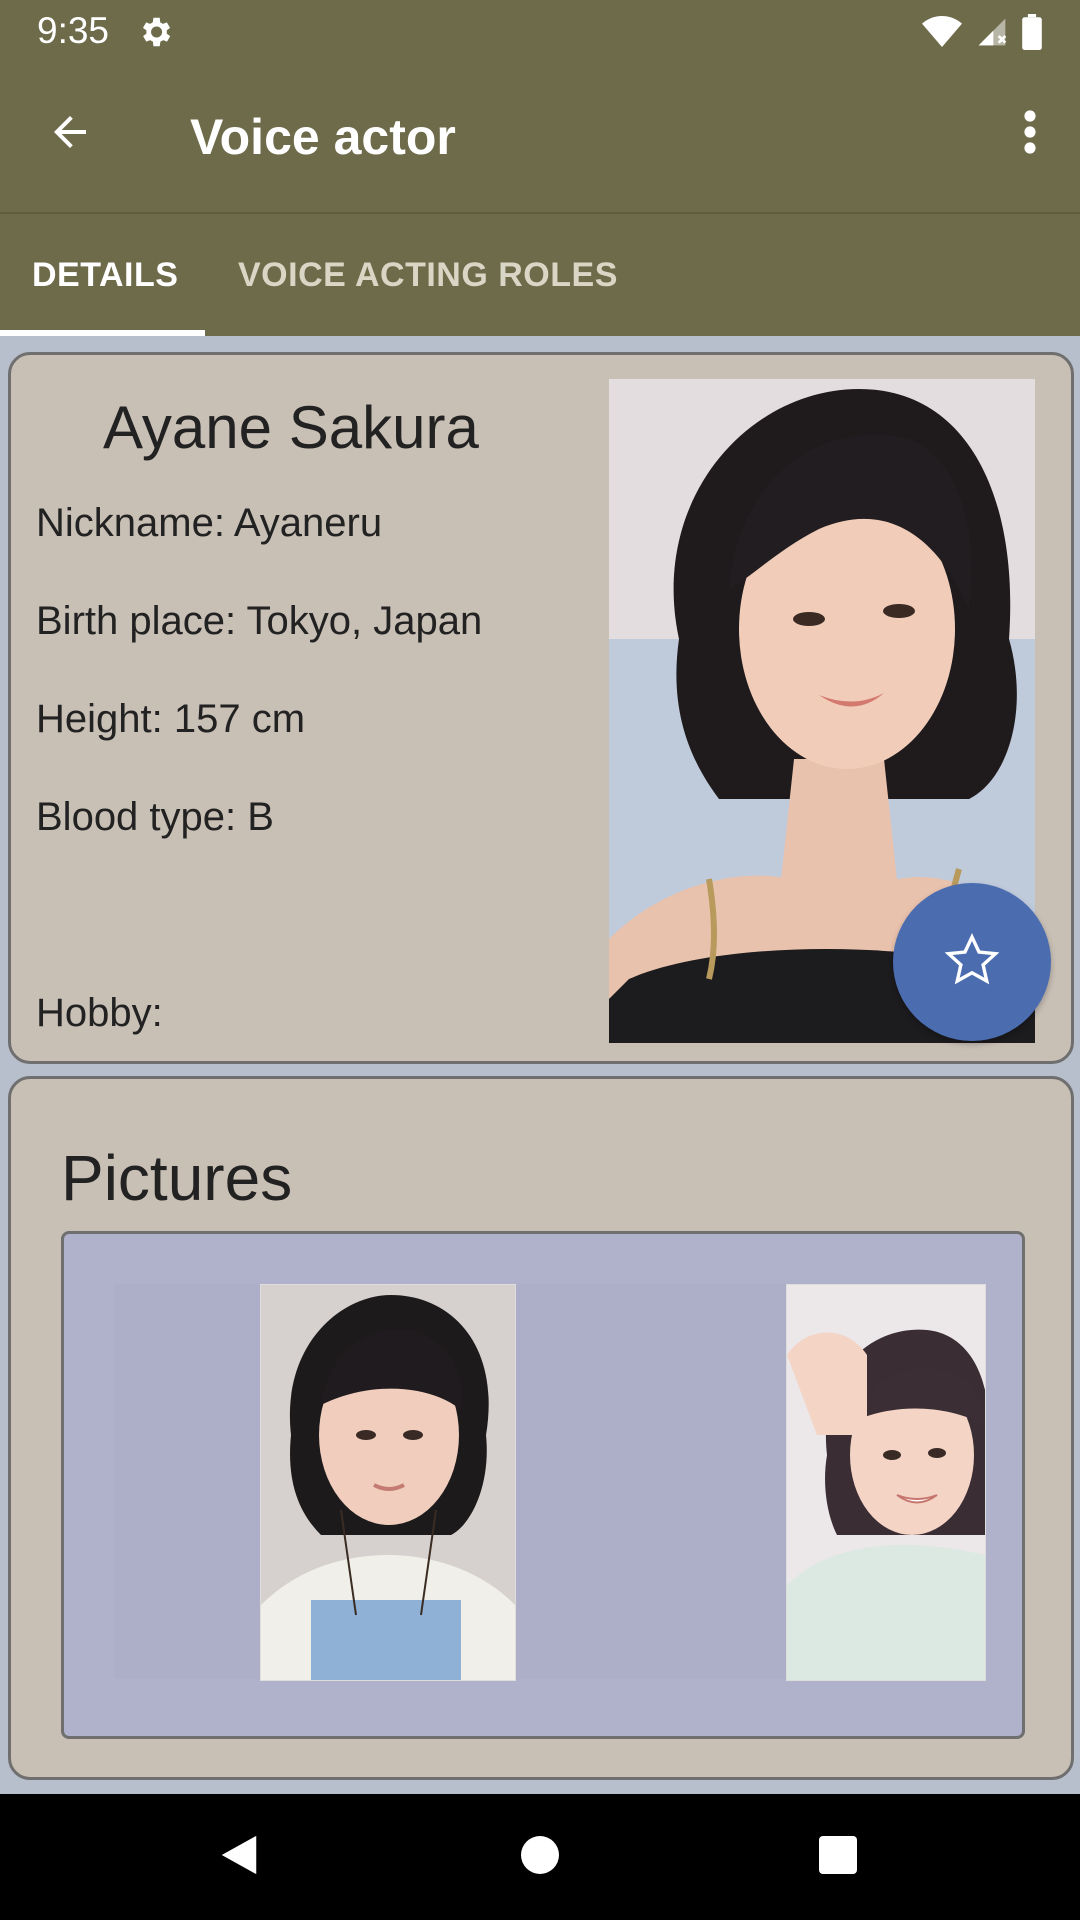  I want to click on arrow-left-icon, so click(70, 134).